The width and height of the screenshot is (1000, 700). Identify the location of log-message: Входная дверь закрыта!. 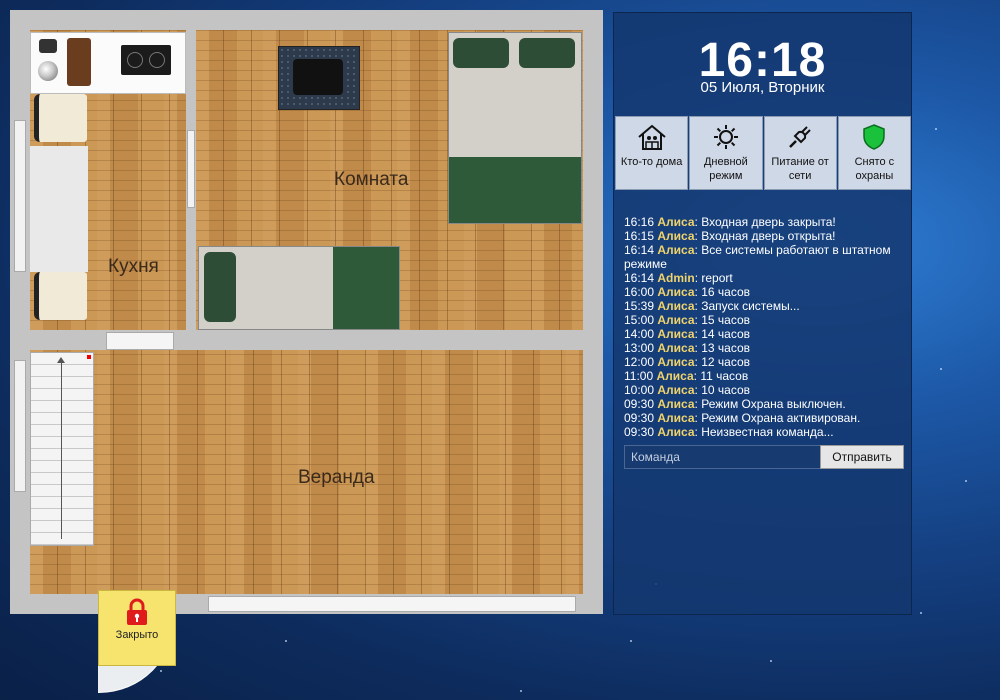
(768, 222).